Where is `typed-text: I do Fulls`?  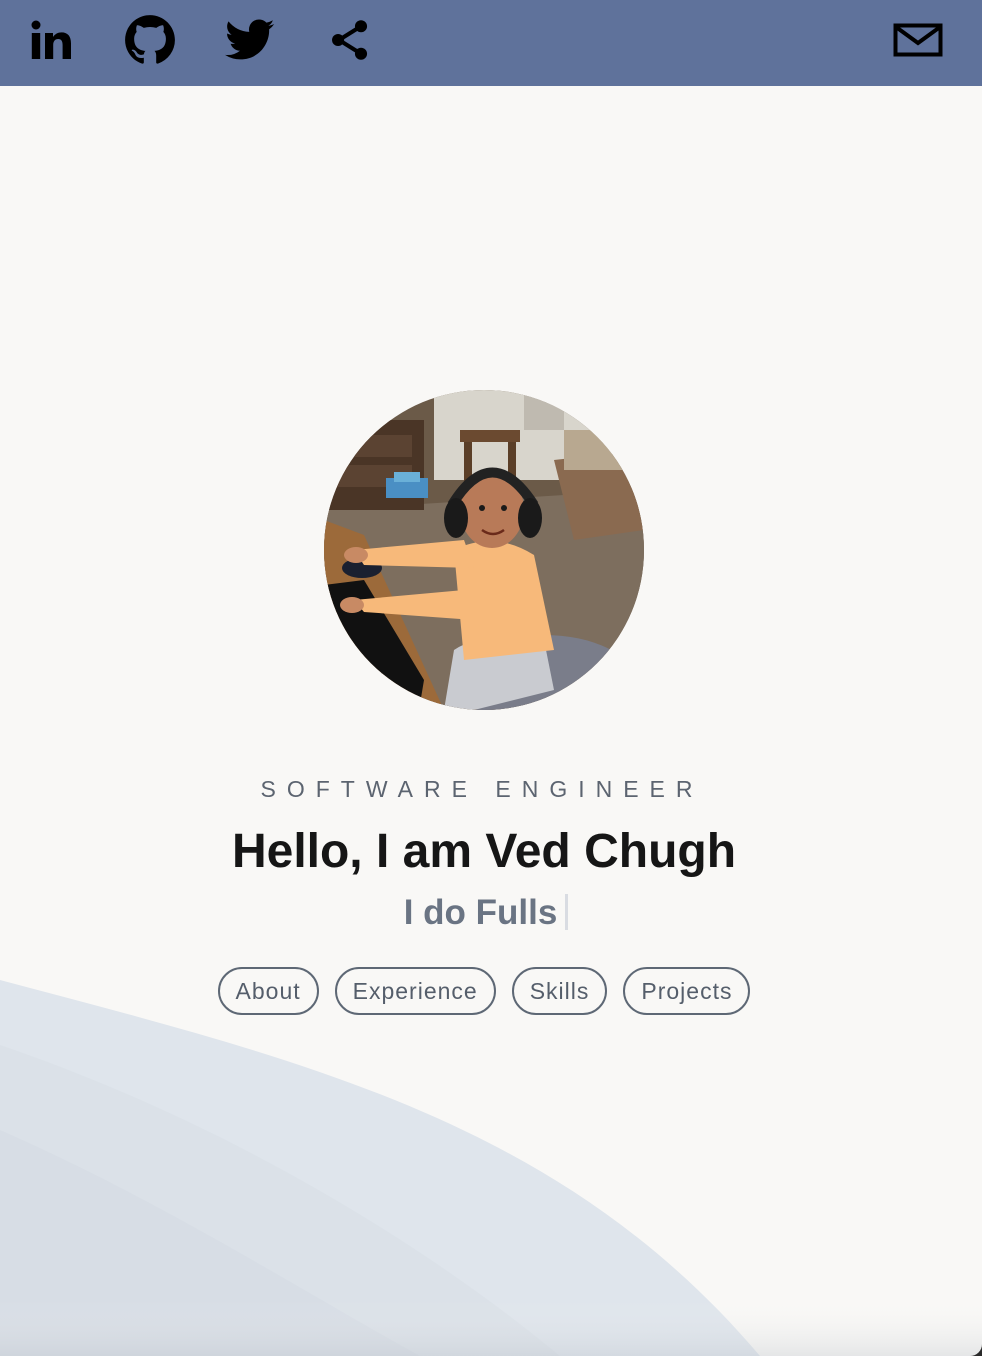
typed-text: I do Fulls is located at coordinates (486, 913).